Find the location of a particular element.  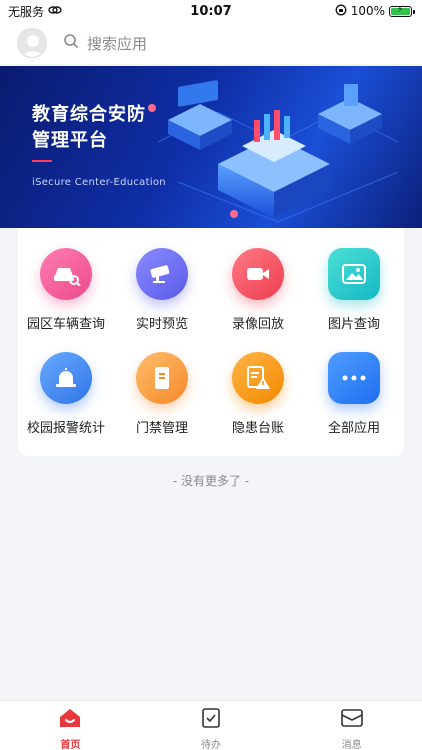

banner-divider is located at coordinates (42, 161).